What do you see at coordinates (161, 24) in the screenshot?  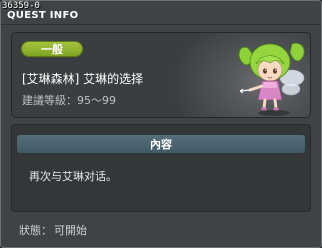 I see `title-divider` at bounding box center [161, 24].